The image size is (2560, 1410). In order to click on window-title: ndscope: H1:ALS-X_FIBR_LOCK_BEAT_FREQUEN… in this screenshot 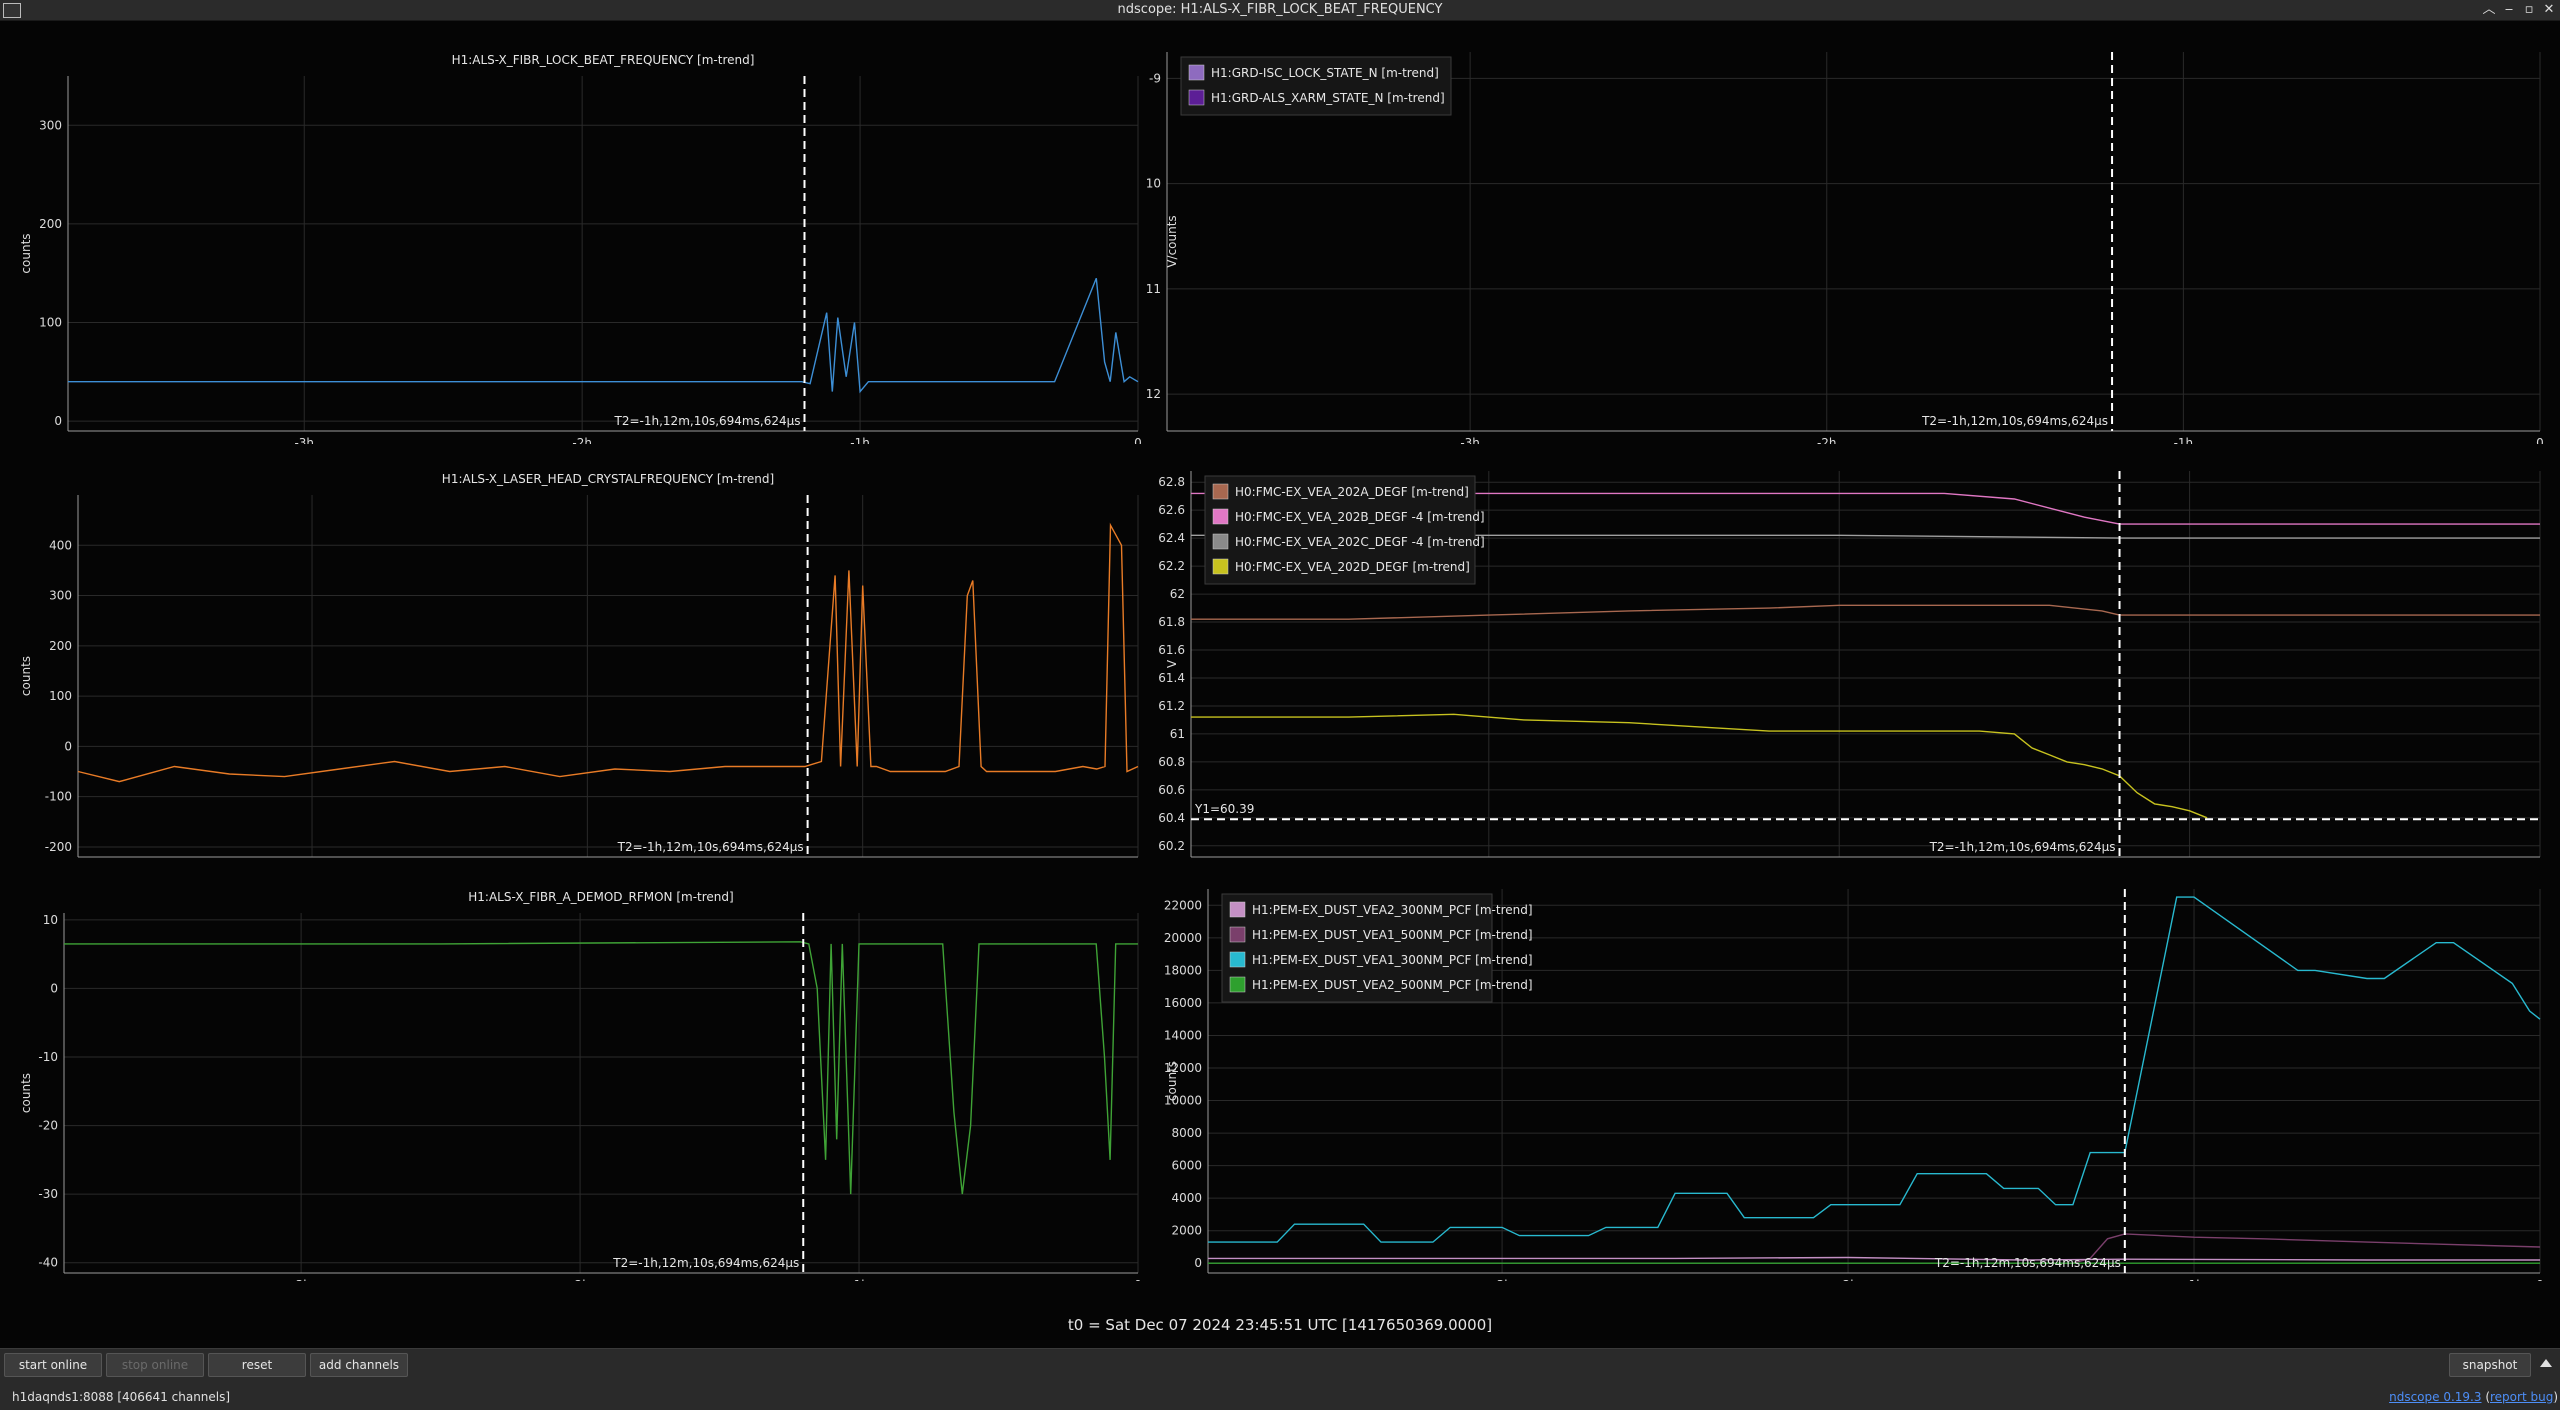, I will do `click(1280, 9)`.